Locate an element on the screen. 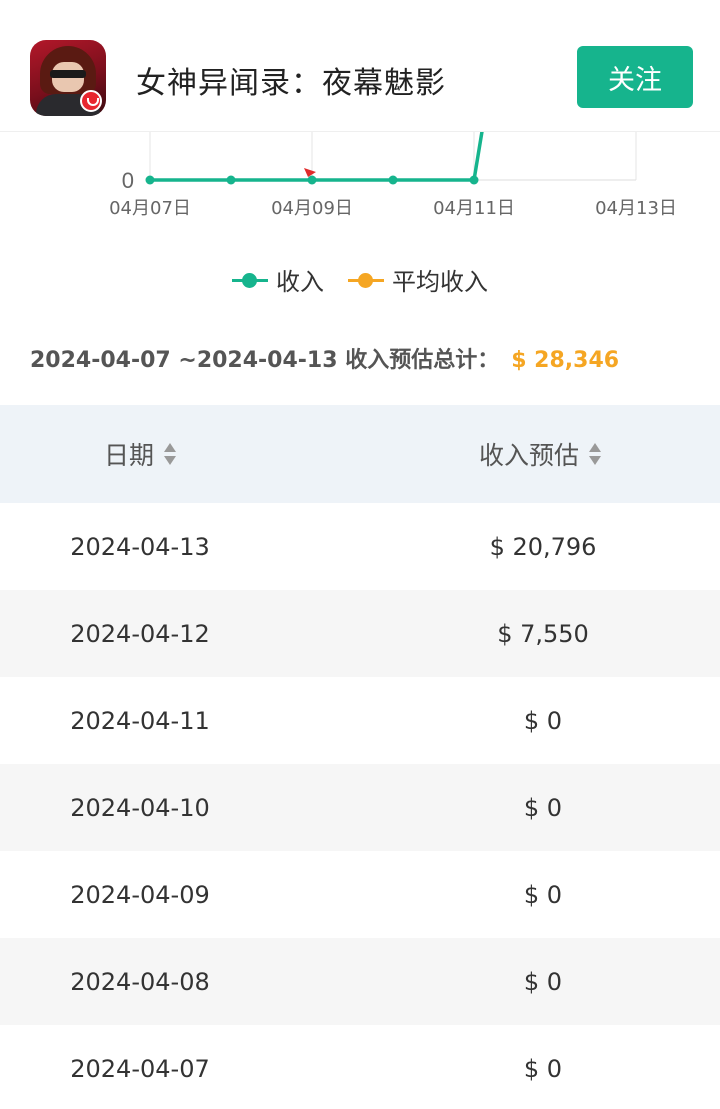 Image resolution: width=720 pixels, height=1109 pixels. legend-item-income: 收入 is located at coordinates (278, 279).